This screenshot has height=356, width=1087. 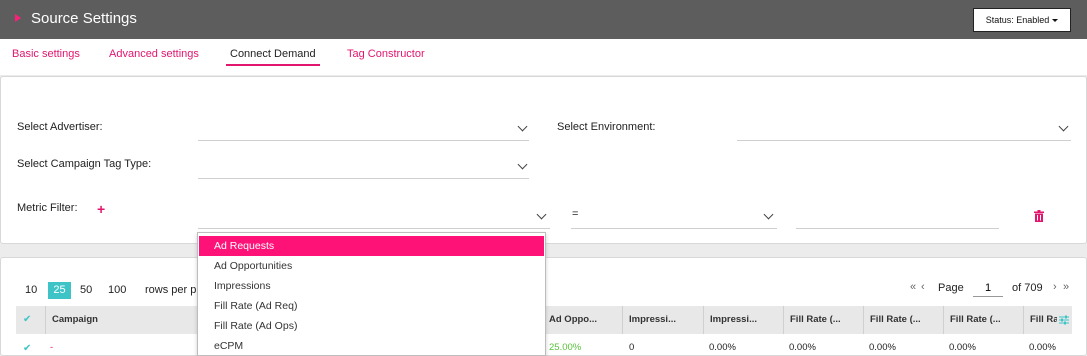 I want to click on metric-filter-label: Metric Filter:, so click(x=47, y=208).